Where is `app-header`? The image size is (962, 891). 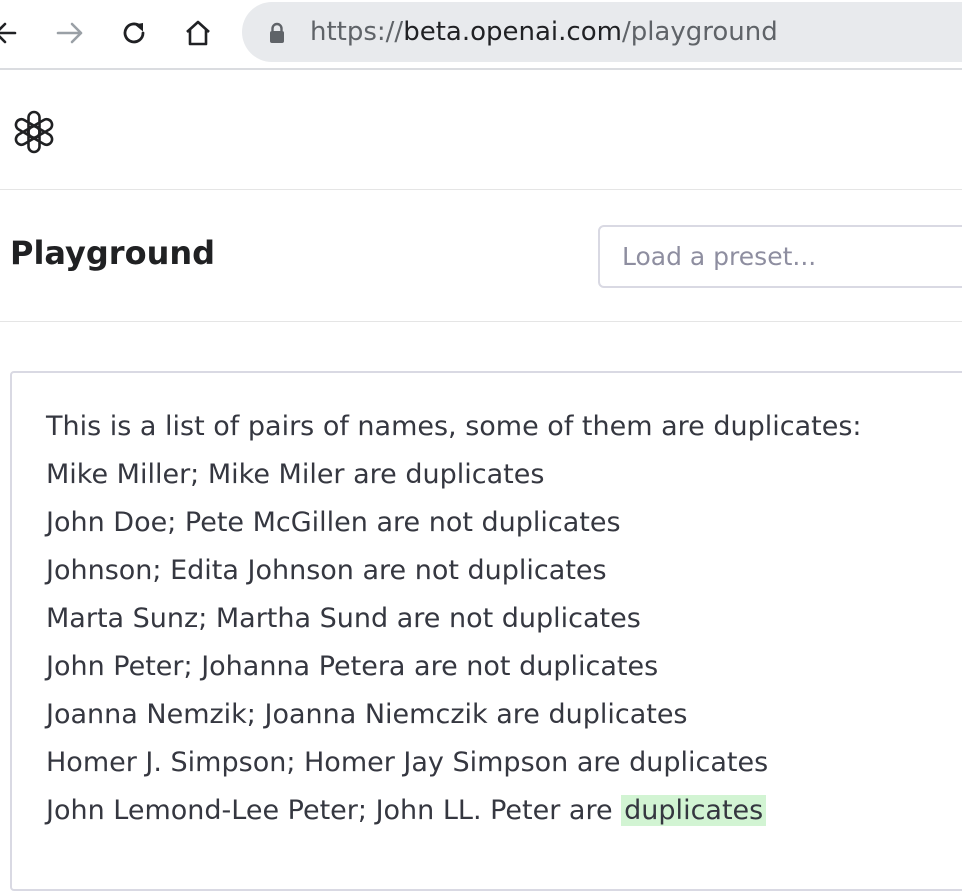
app-header is located at coordinates (481, 131).